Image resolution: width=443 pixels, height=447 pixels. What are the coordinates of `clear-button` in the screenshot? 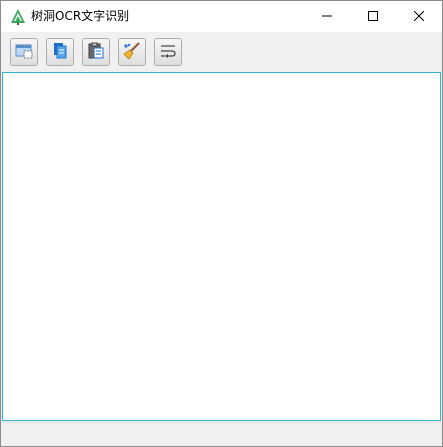 It's located at (132, 52).